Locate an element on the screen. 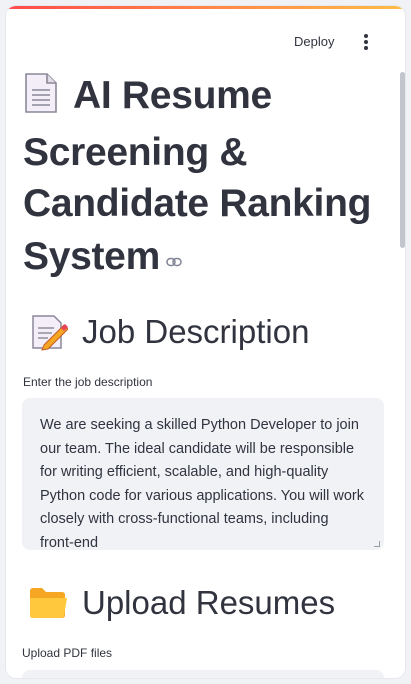 This screenshot has width=411, height=684. upload-pdf-label: Upload PDF files is located at coordinates (67, 653).